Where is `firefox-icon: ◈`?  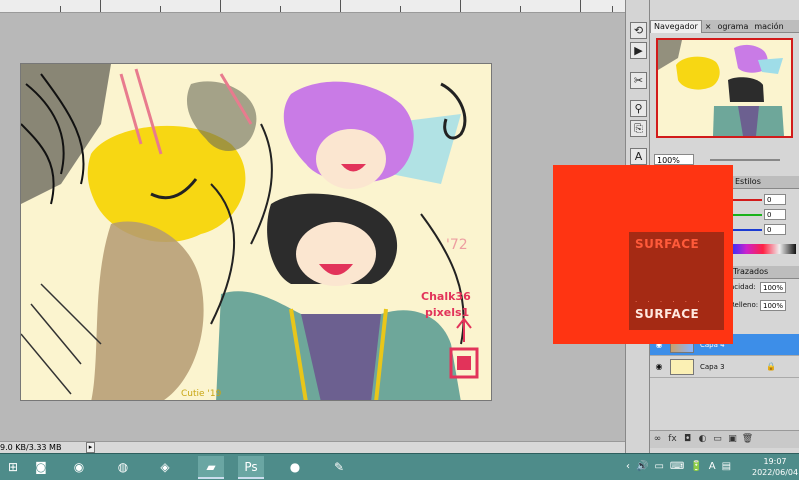
firefox-icon: ◈ is located at coordinates (165, 467).